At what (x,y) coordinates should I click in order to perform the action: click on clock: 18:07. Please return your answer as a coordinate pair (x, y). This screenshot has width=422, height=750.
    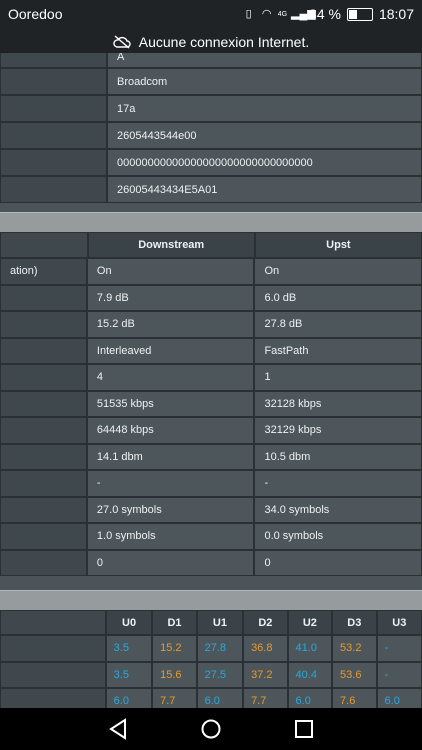
    Looking at the image, I should click on (396, 14).